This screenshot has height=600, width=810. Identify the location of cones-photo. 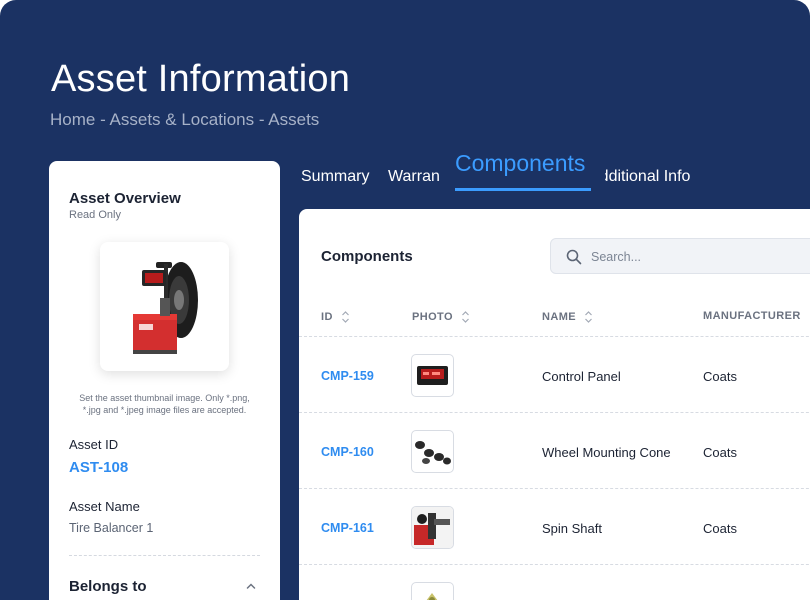
(432, 451).